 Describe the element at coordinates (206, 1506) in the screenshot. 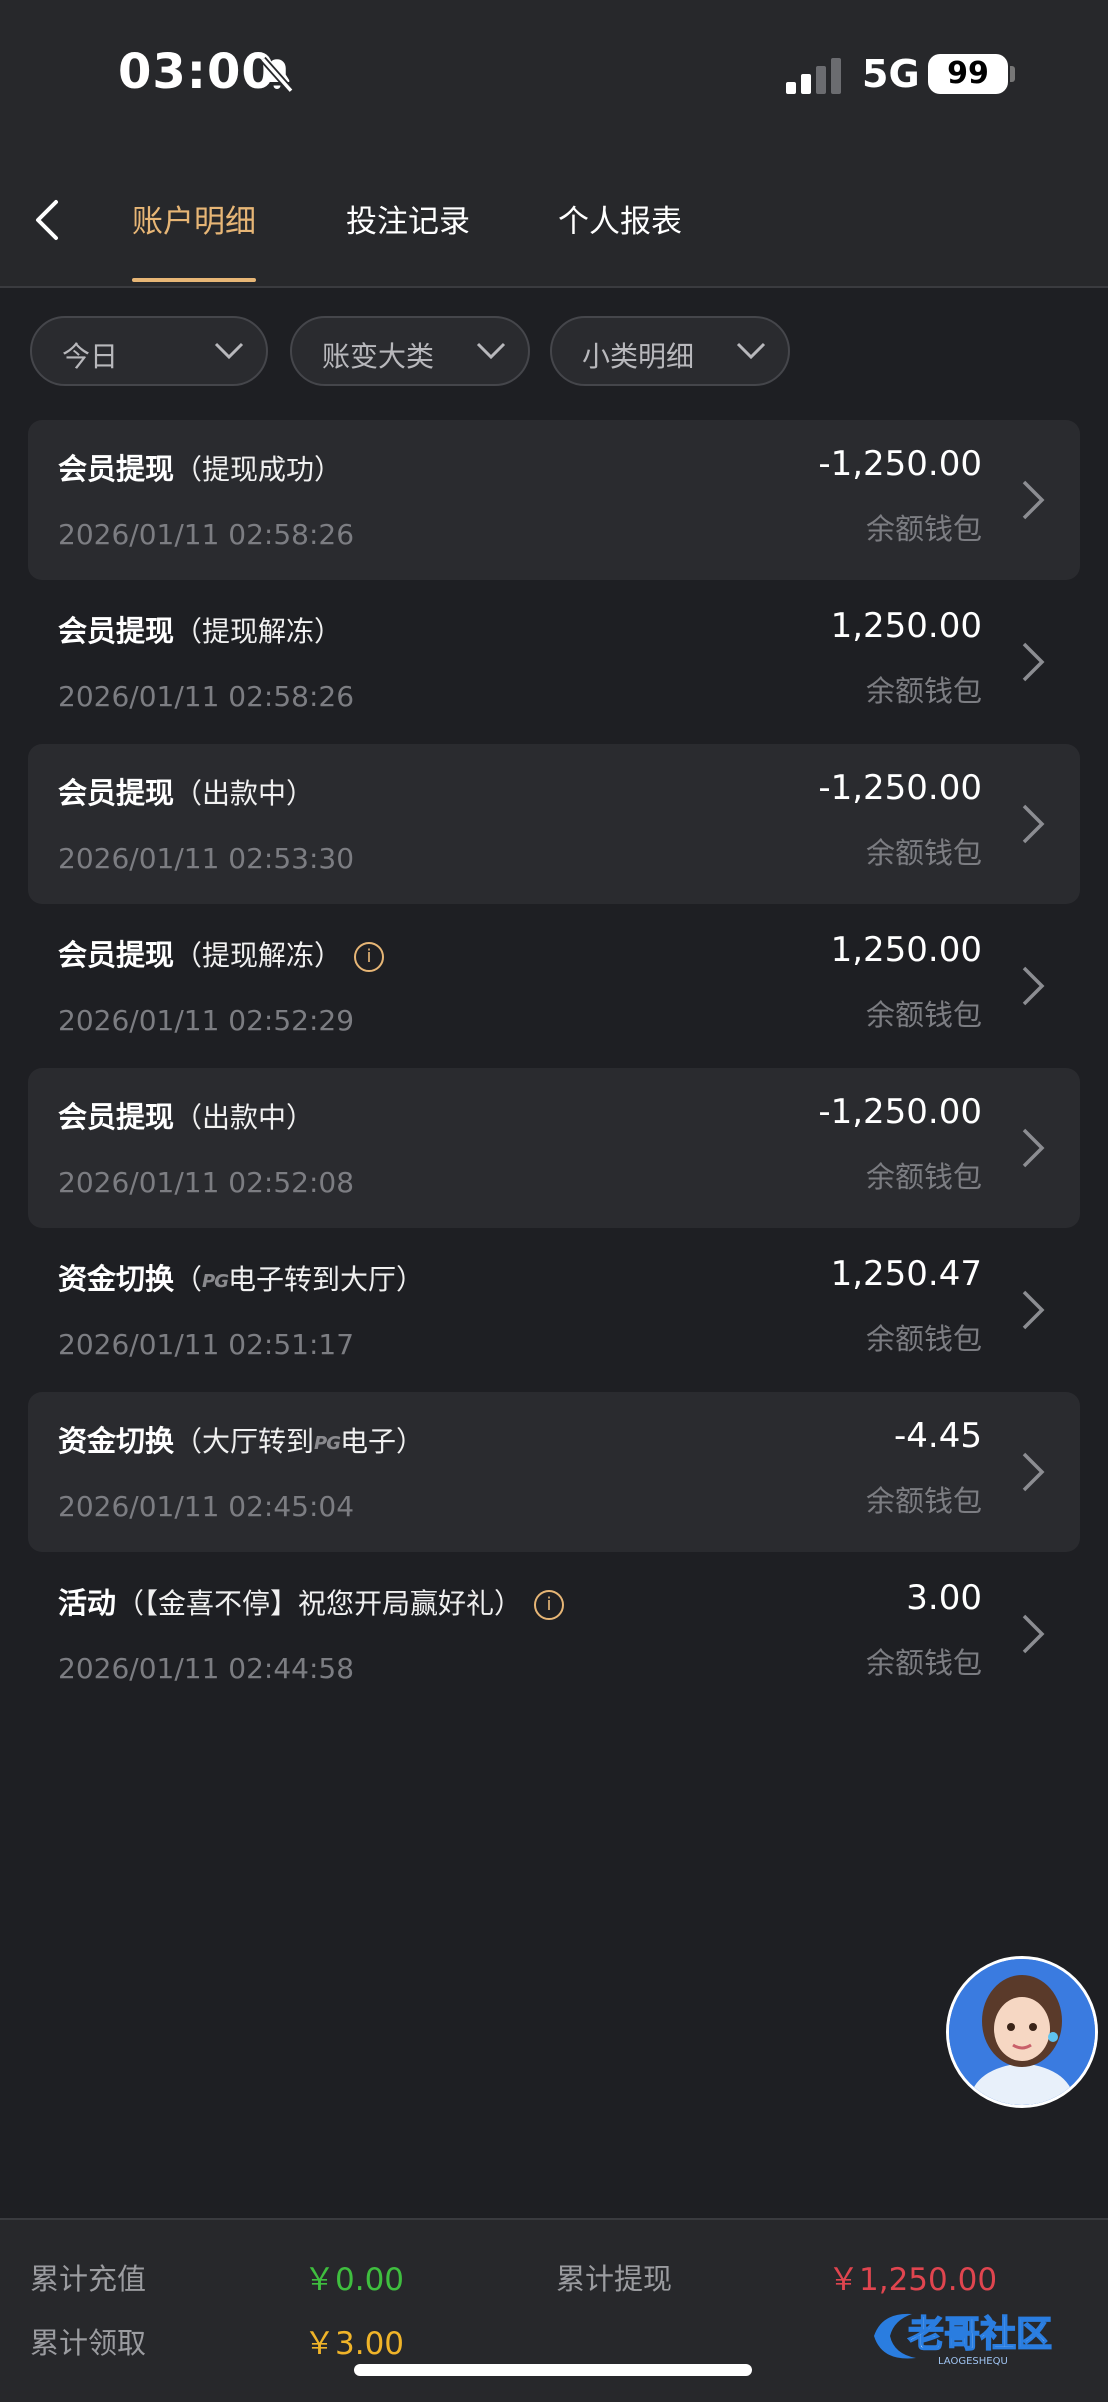

I see `transaction-date: 2026/01/11 02:45:04` at that location.